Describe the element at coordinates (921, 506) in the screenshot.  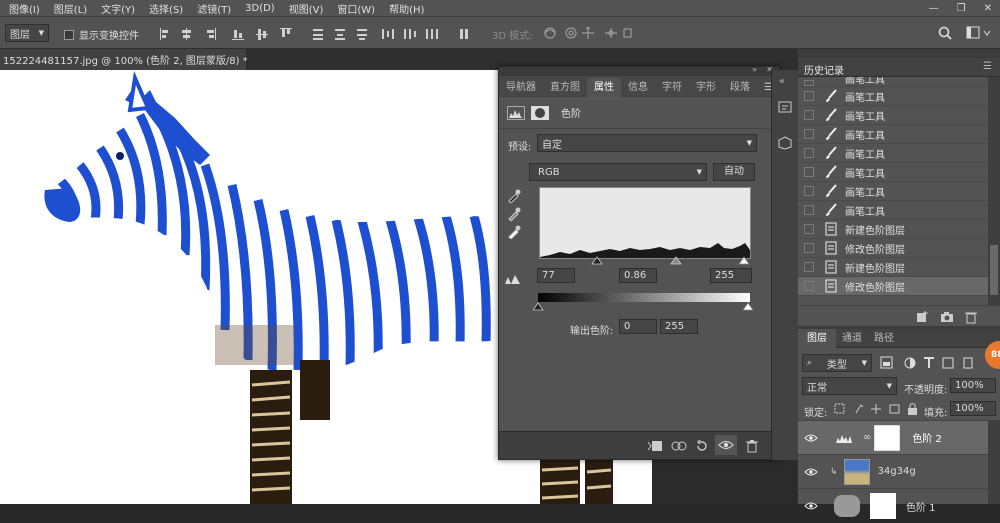
I see `layer-name: 色阶 1` at that location.